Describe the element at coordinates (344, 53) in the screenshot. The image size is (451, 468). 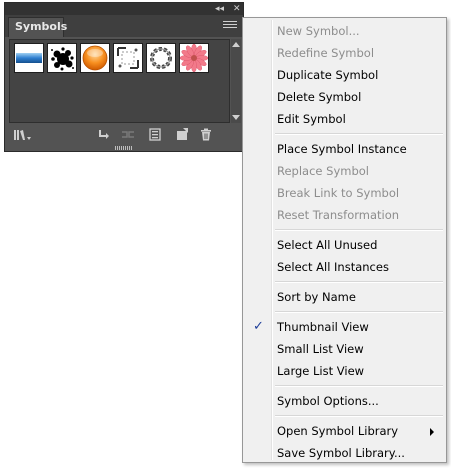
I see `menu-item-redefine-symbol: Redefine Symbol` at that location.